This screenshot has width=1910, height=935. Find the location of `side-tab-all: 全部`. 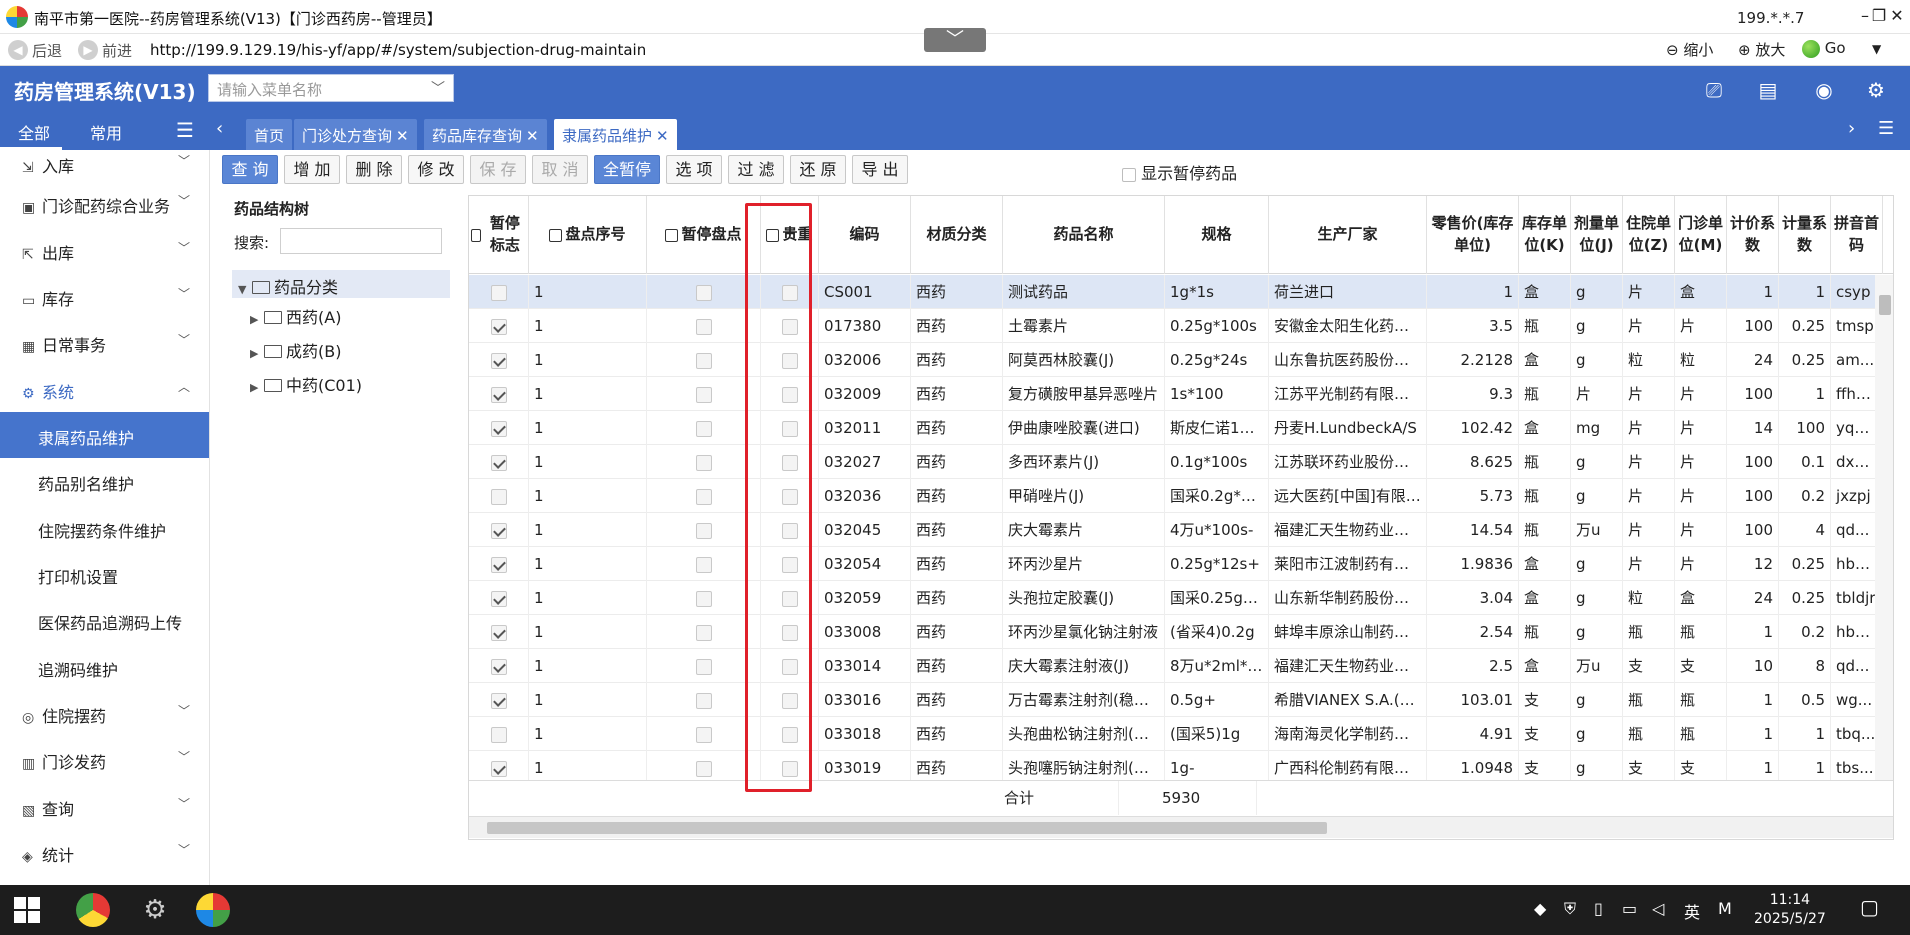

side-tab-all: 全部 is located at coordinates (31, 132).